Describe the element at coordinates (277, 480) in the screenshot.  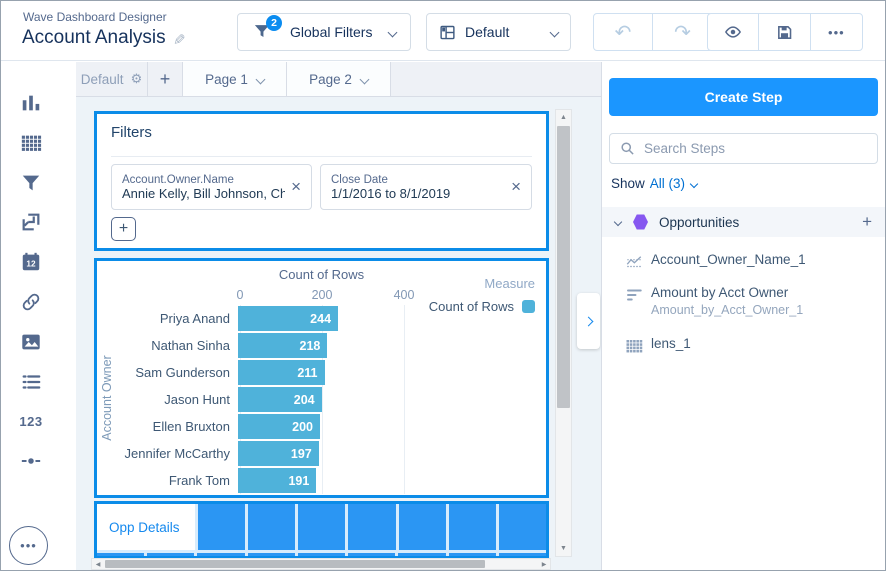
I see `bar-frank-tom: 191` at that location.